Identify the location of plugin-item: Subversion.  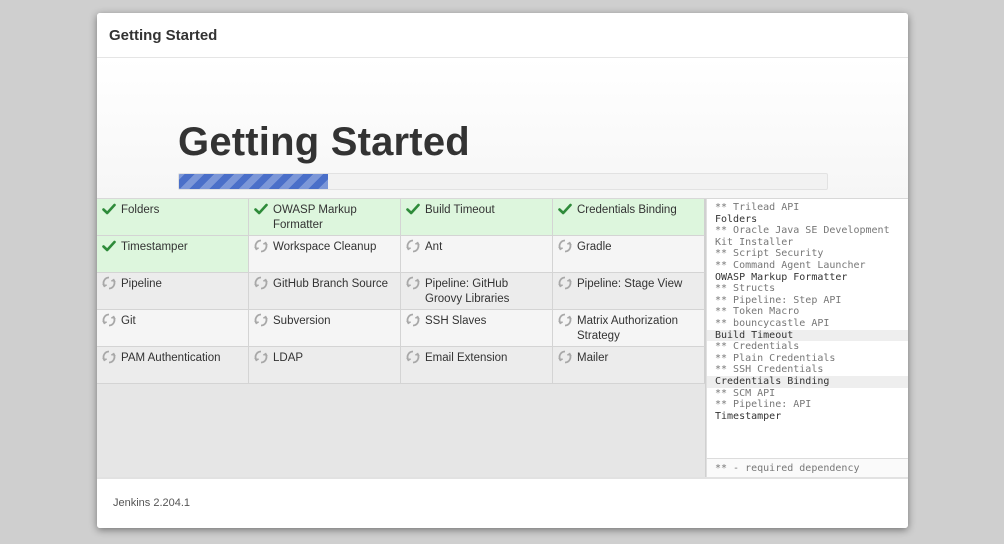
(325, 328).